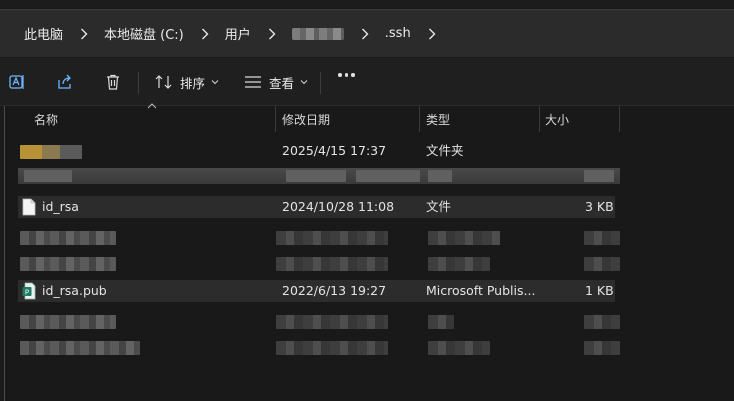 This screenshot has height=401, width=734. Describe the element at coordinates (60, 206) in the screenshot. I see `file-name: id_rsa` at that location.